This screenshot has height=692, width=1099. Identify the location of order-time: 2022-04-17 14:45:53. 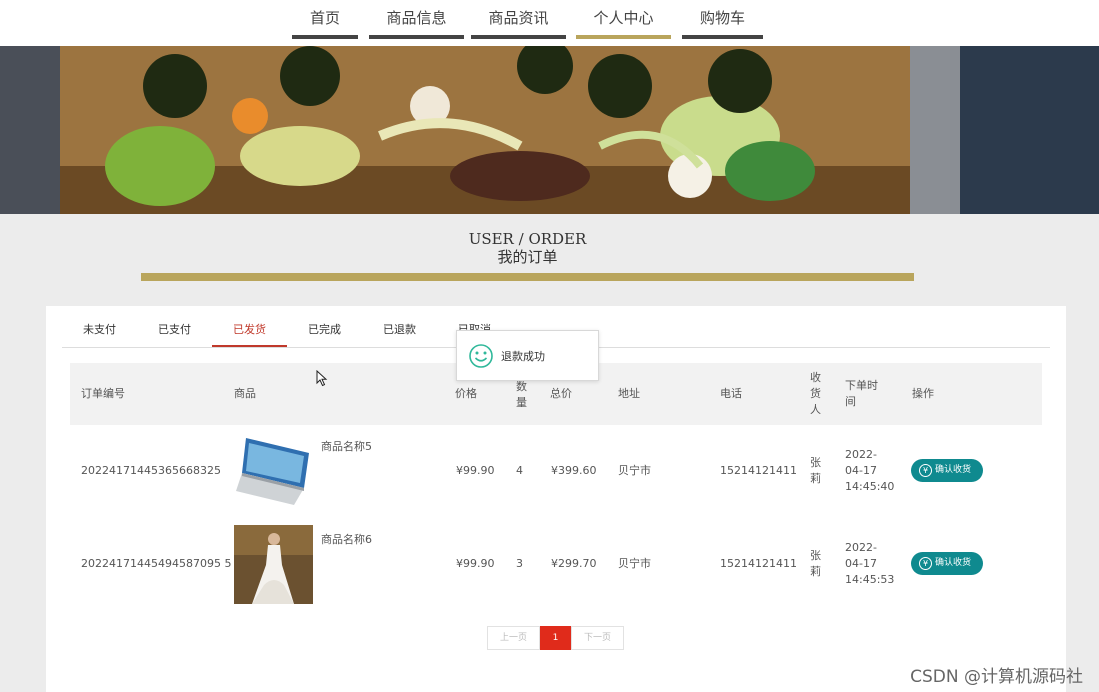
(870, 563).